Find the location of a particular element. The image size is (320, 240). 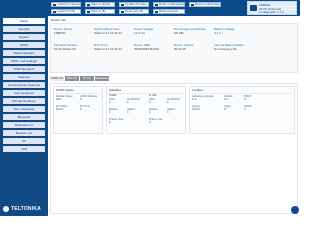

device-plug-icon is located at coordinates (253, 8).